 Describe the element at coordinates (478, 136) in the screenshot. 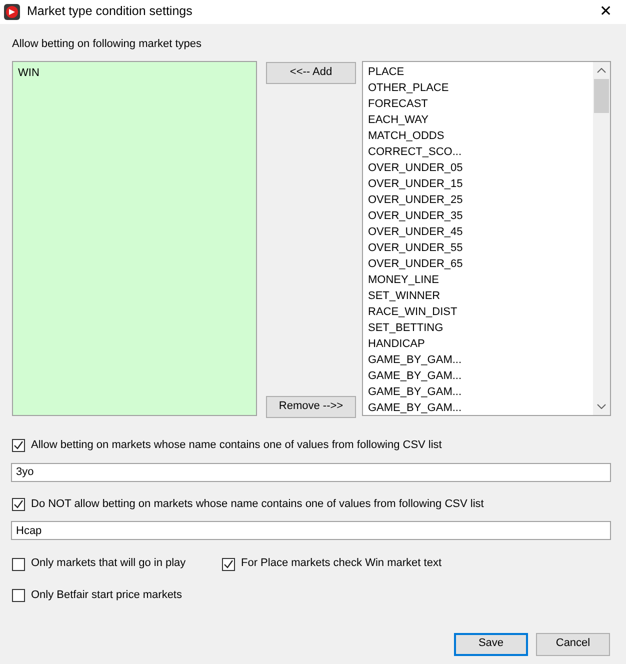

I see `list-item: MATCH_ODDS` at that location.